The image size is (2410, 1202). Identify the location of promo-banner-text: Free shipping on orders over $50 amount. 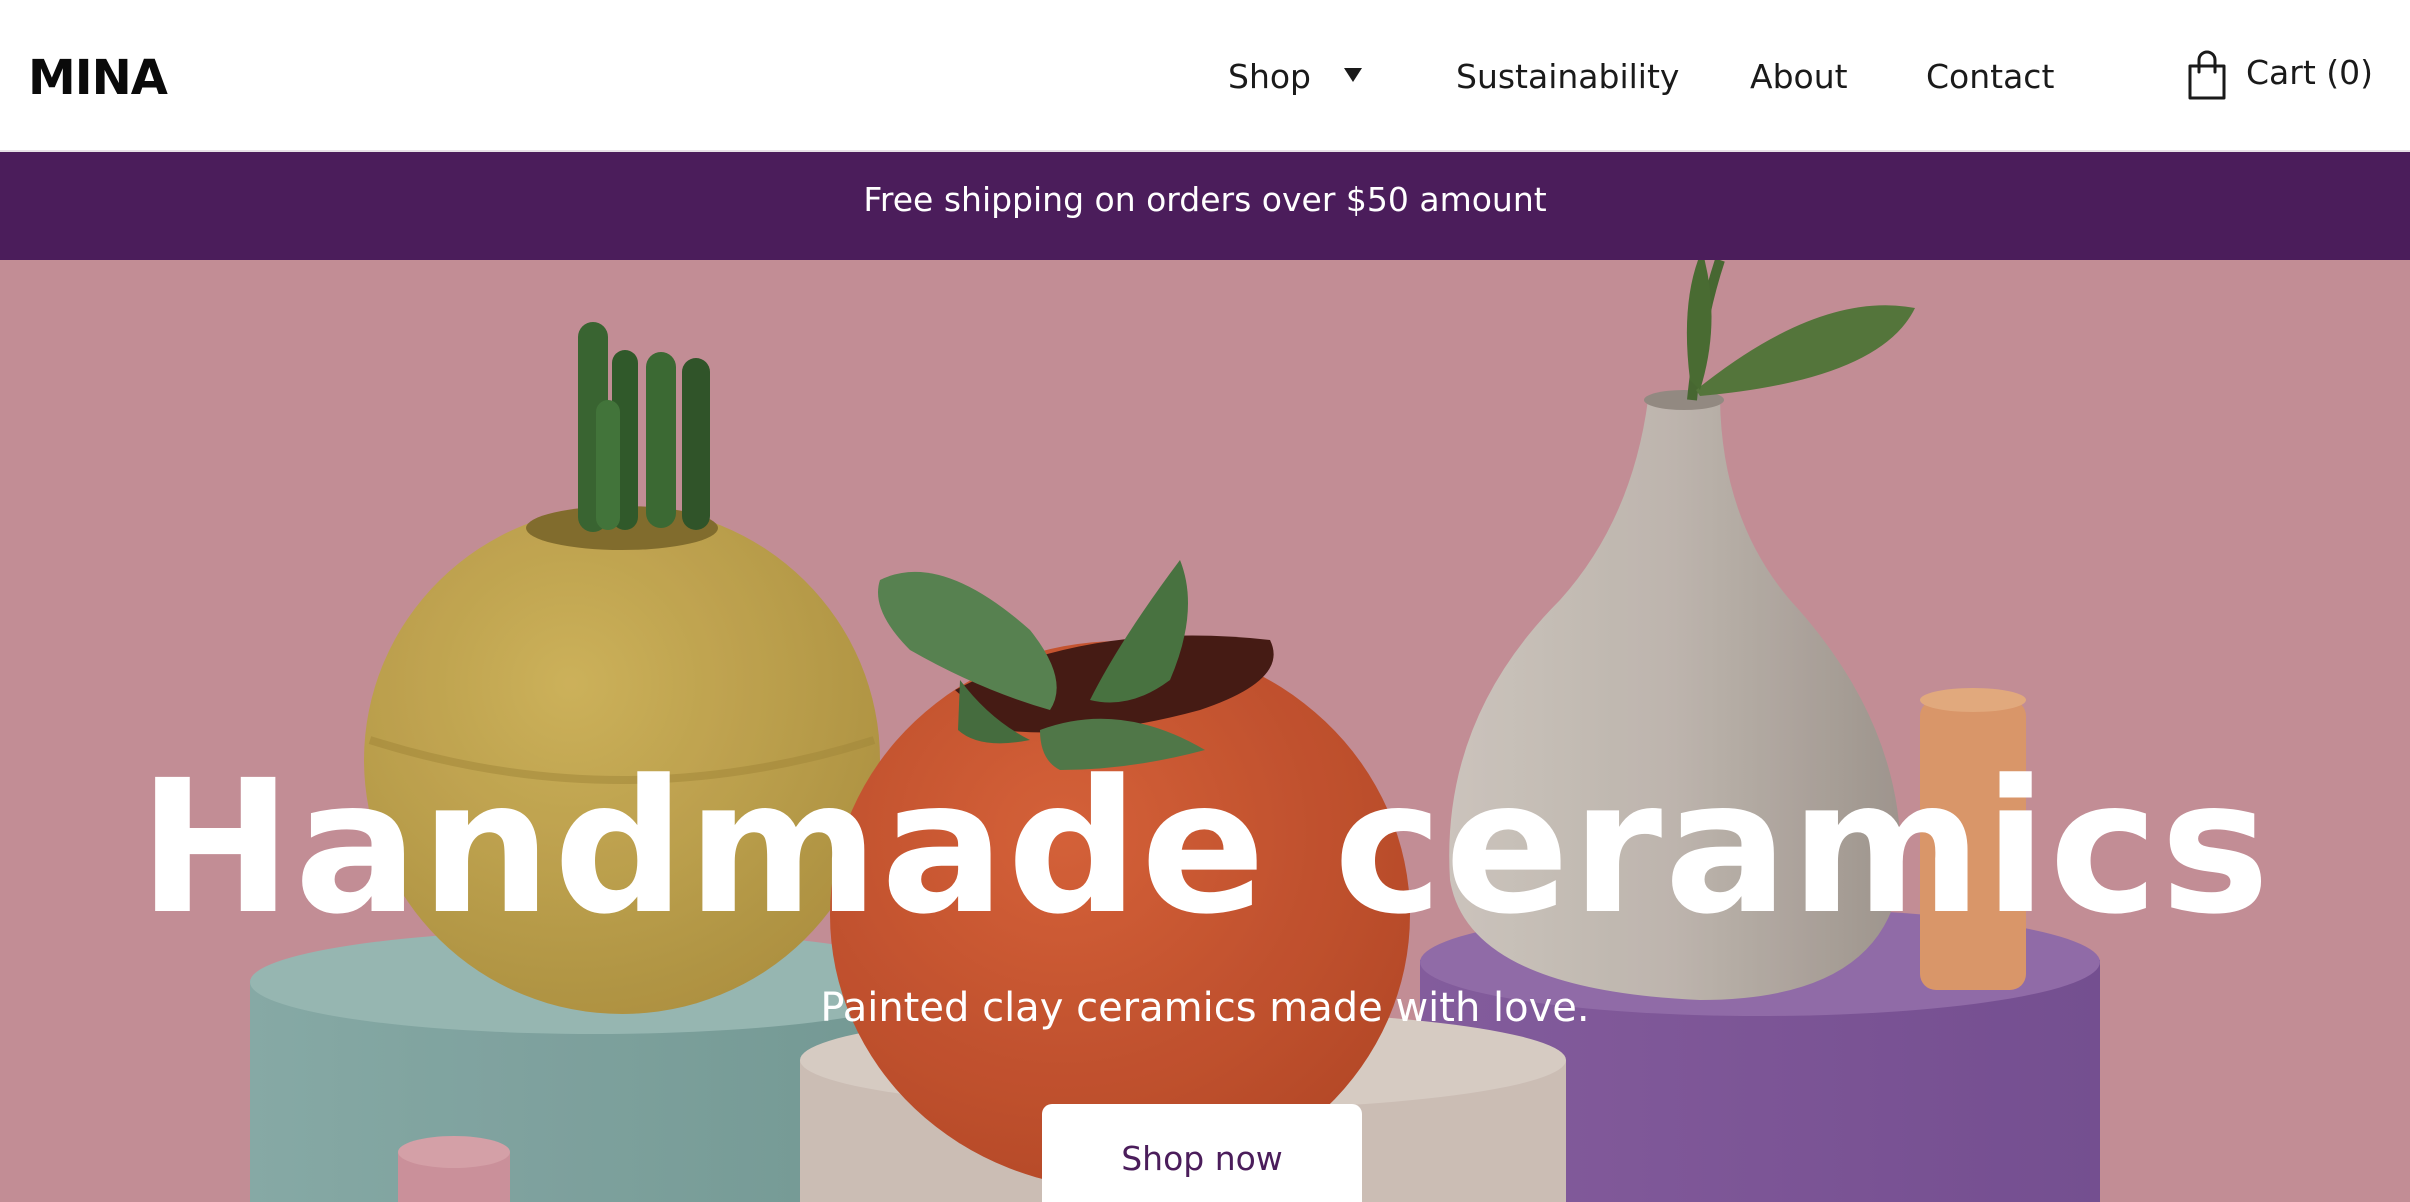
(1205, 199).